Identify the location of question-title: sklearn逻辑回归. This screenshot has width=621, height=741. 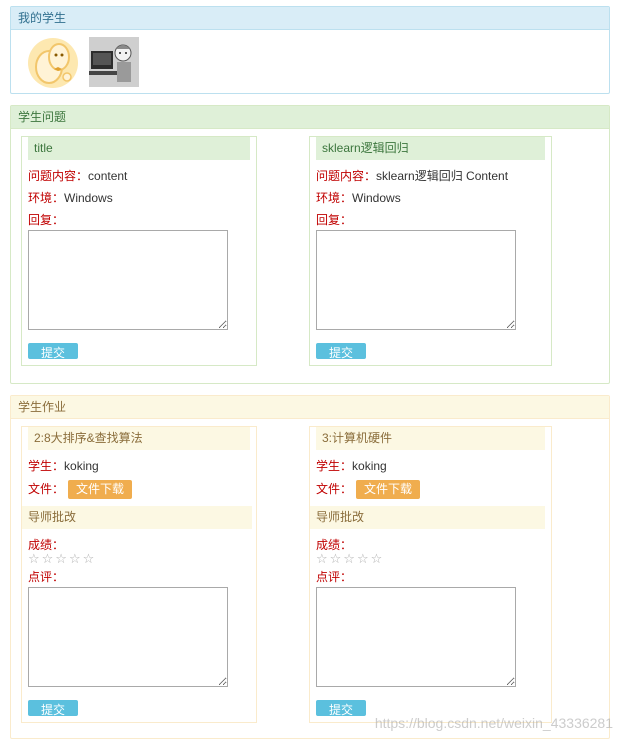
(430, 148).